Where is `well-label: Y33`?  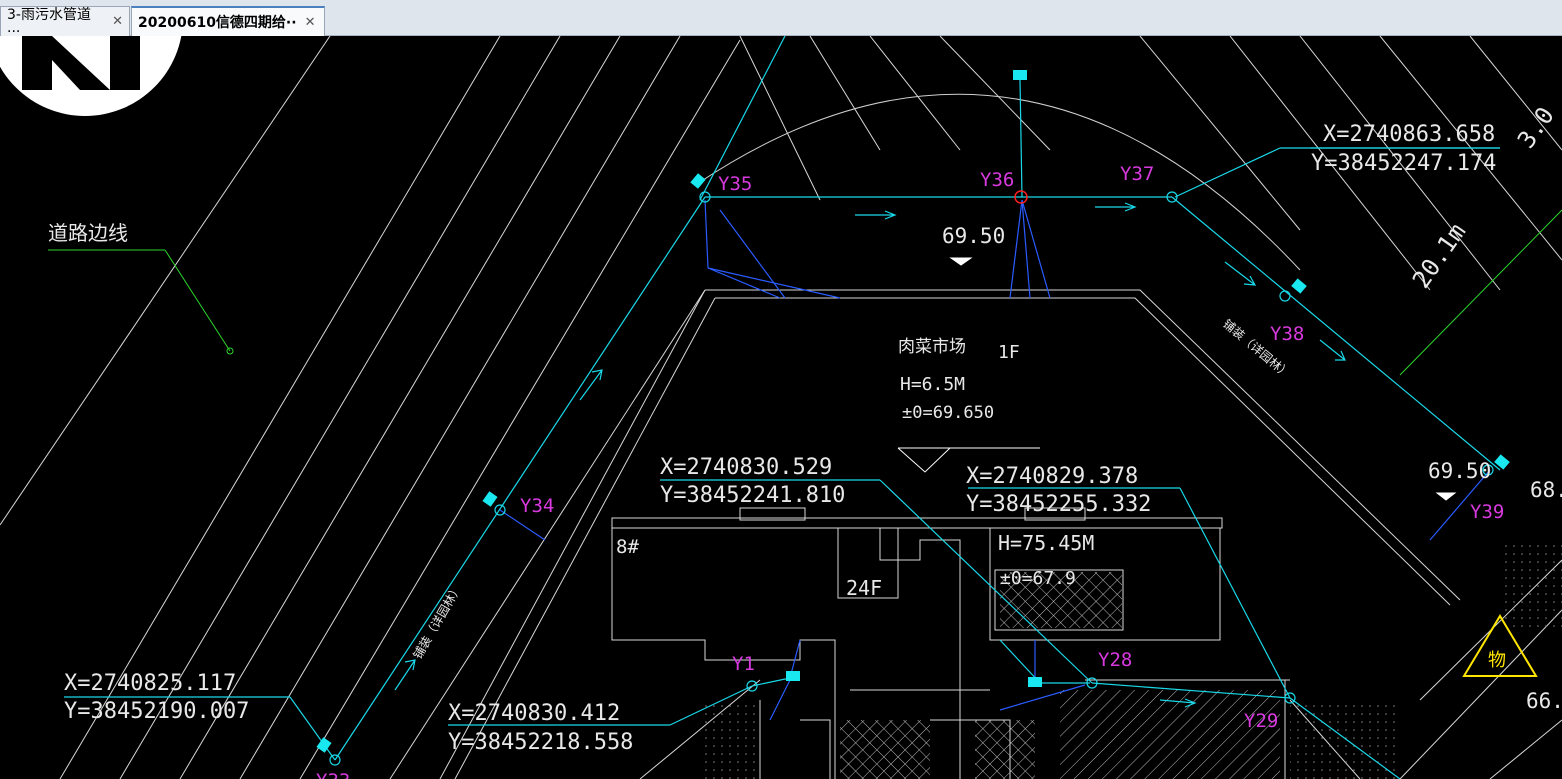 well-label: Y33 is located at coordinates (333, 774).